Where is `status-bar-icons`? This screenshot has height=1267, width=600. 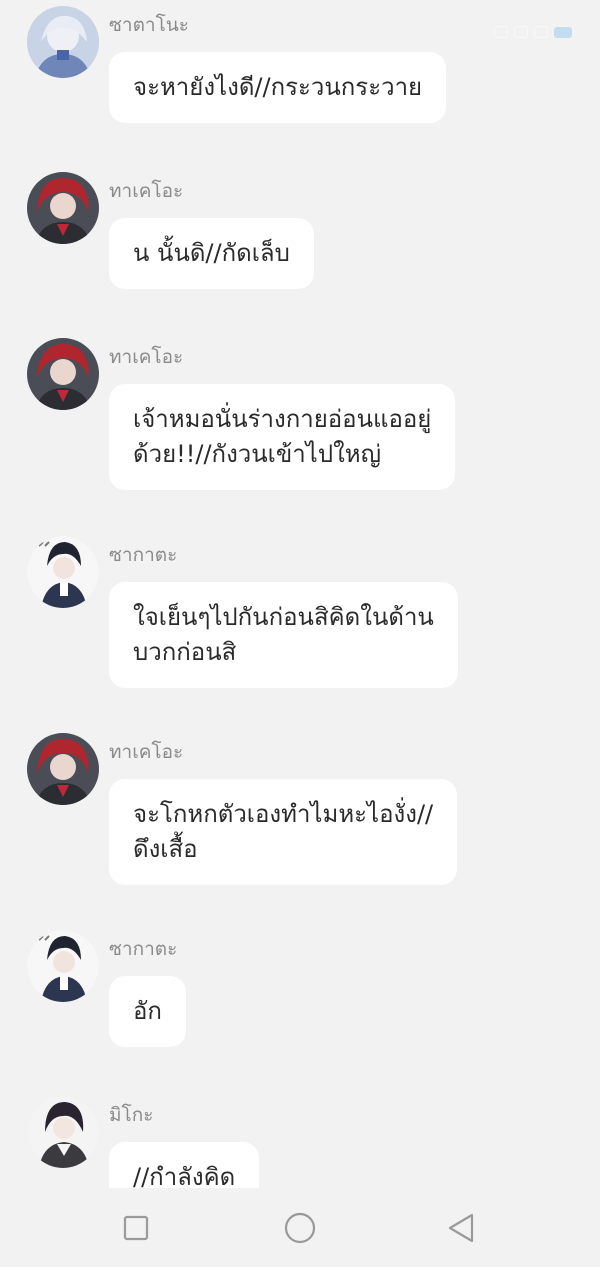 status-bar-icons is located at coordinates (533, 32).